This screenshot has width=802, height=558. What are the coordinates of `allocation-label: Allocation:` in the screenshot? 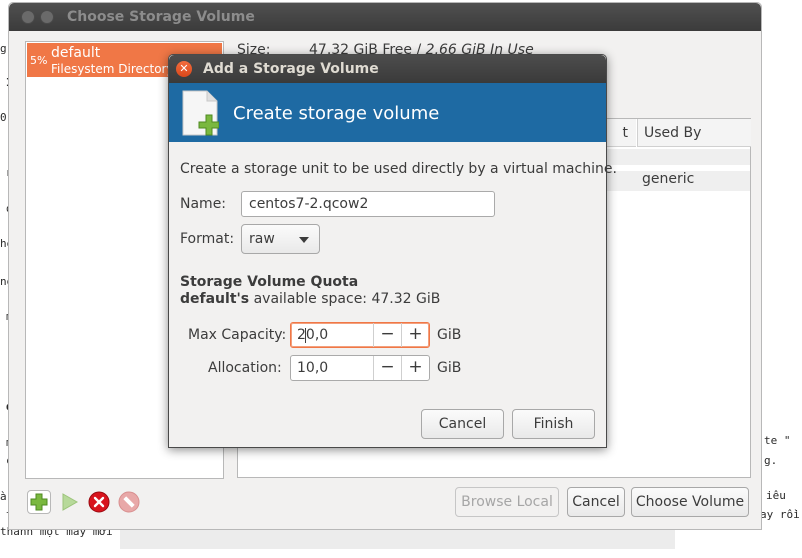 It's located at (245, 368).